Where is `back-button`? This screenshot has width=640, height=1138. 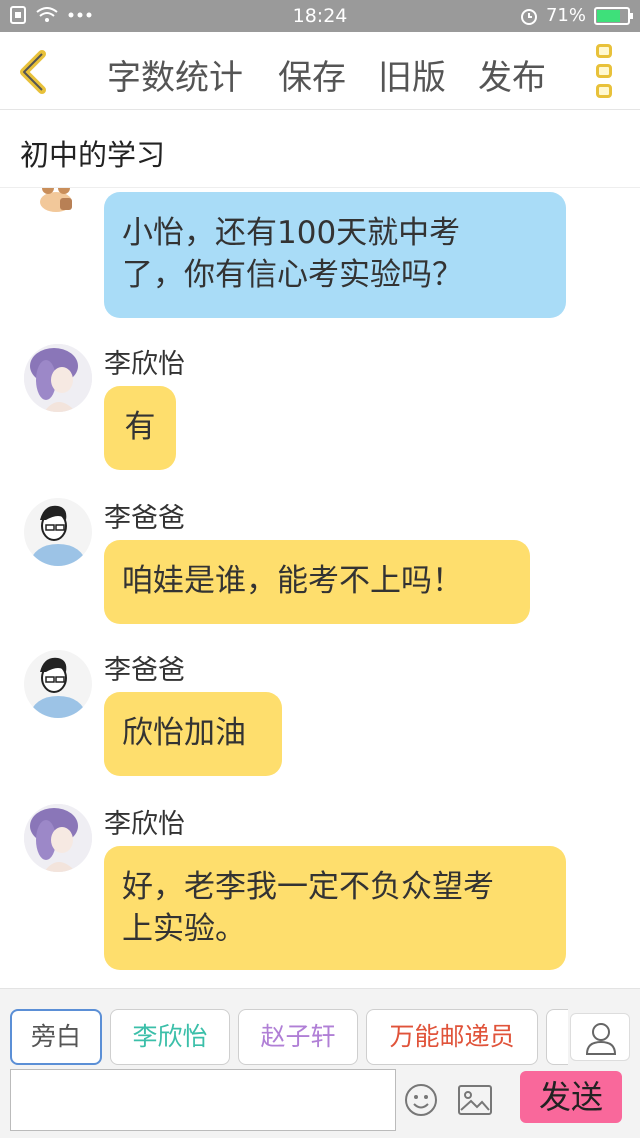
back-button is located at coordinates (34, 72).